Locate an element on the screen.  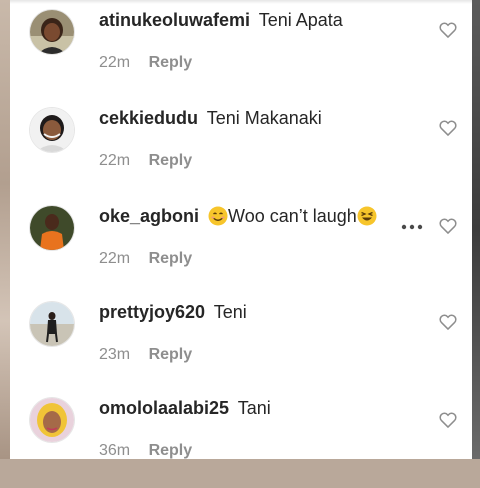
smiling-face-emoji-icon is located at coordinates (218, 216).